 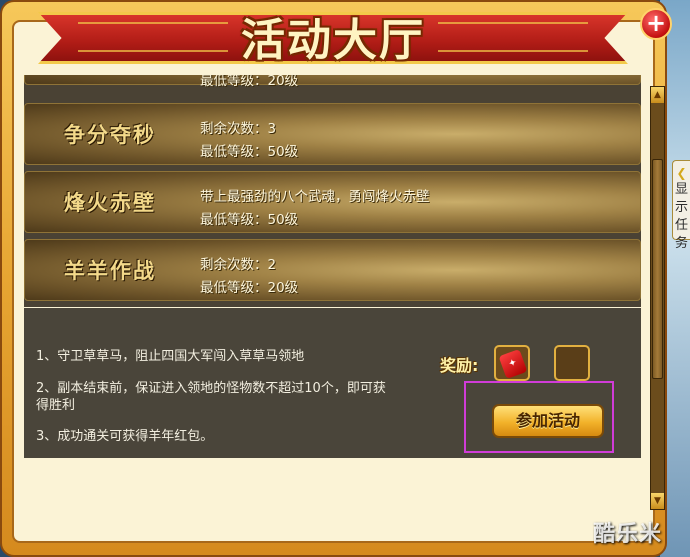 I want to click on activity-name: 烽火赤壁, so click(x=110, y=202).